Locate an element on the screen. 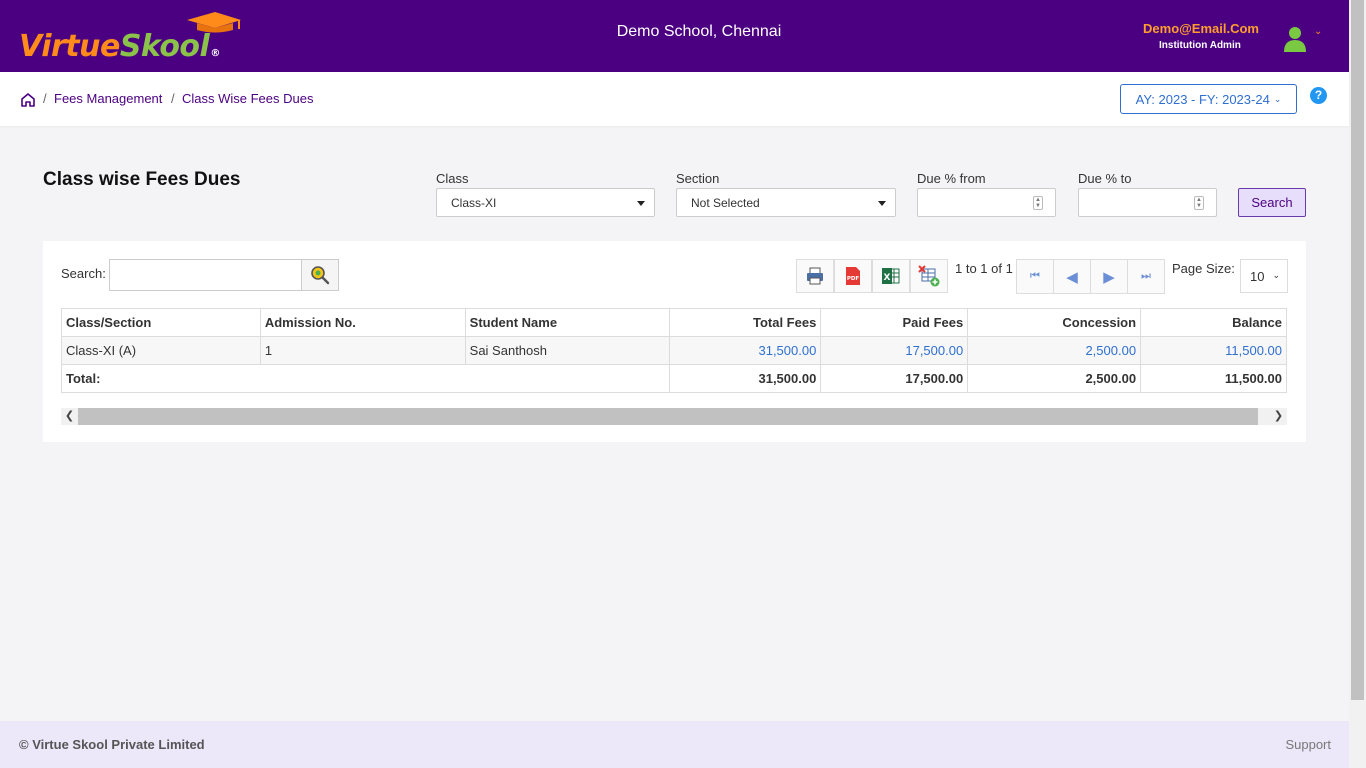  page-size-label: Page Size: is located at coordinates (1203, 268).